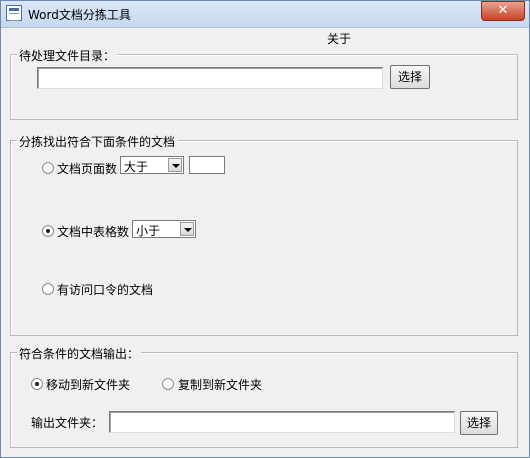 The height and width of the screenshot is (458, 530). Describe the element at coordinates (265, 37) in the screenshot. I see `menu-bar: 关于` at that location.